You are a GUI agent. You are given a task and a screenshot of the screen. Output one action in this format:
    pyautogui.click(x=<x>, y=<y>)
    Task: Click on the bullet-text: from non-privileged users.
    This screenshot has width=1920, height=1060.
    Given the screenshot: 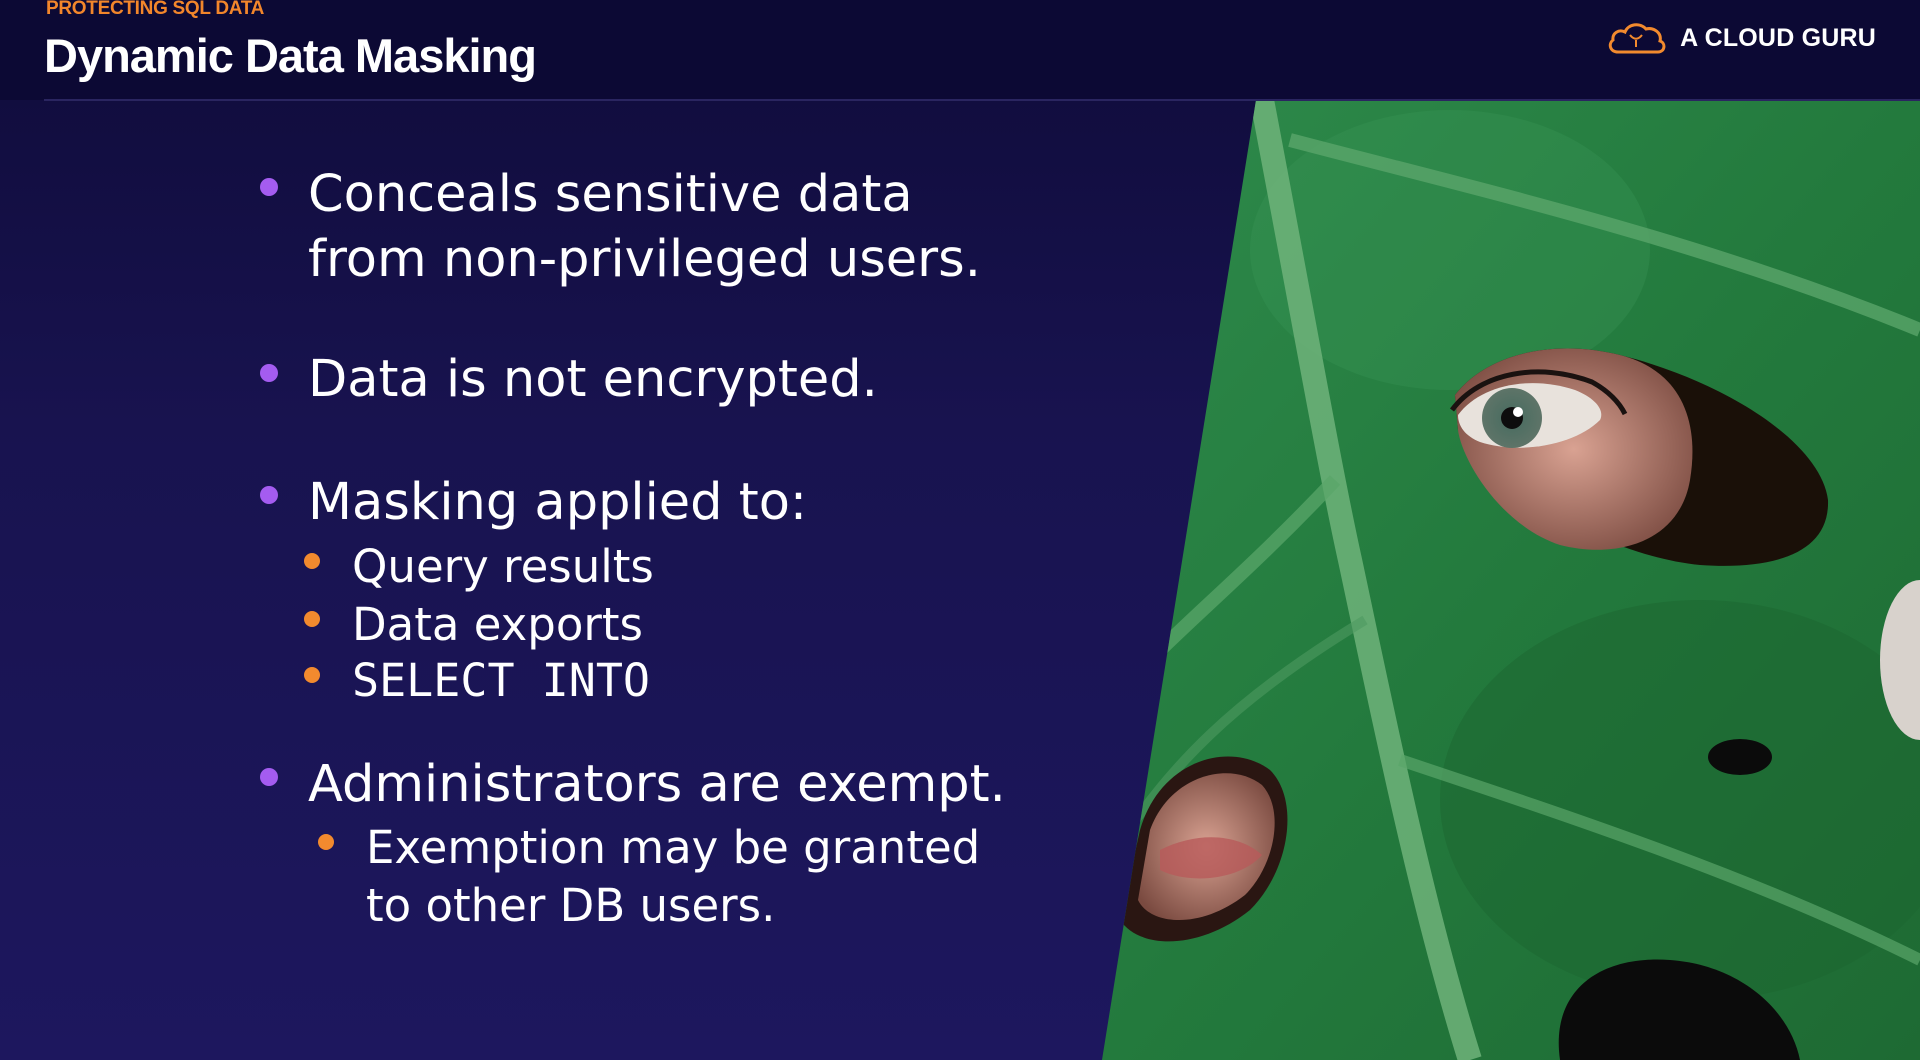 What is the action you would take?
    pyautogui.click(x=644, y=259)
    